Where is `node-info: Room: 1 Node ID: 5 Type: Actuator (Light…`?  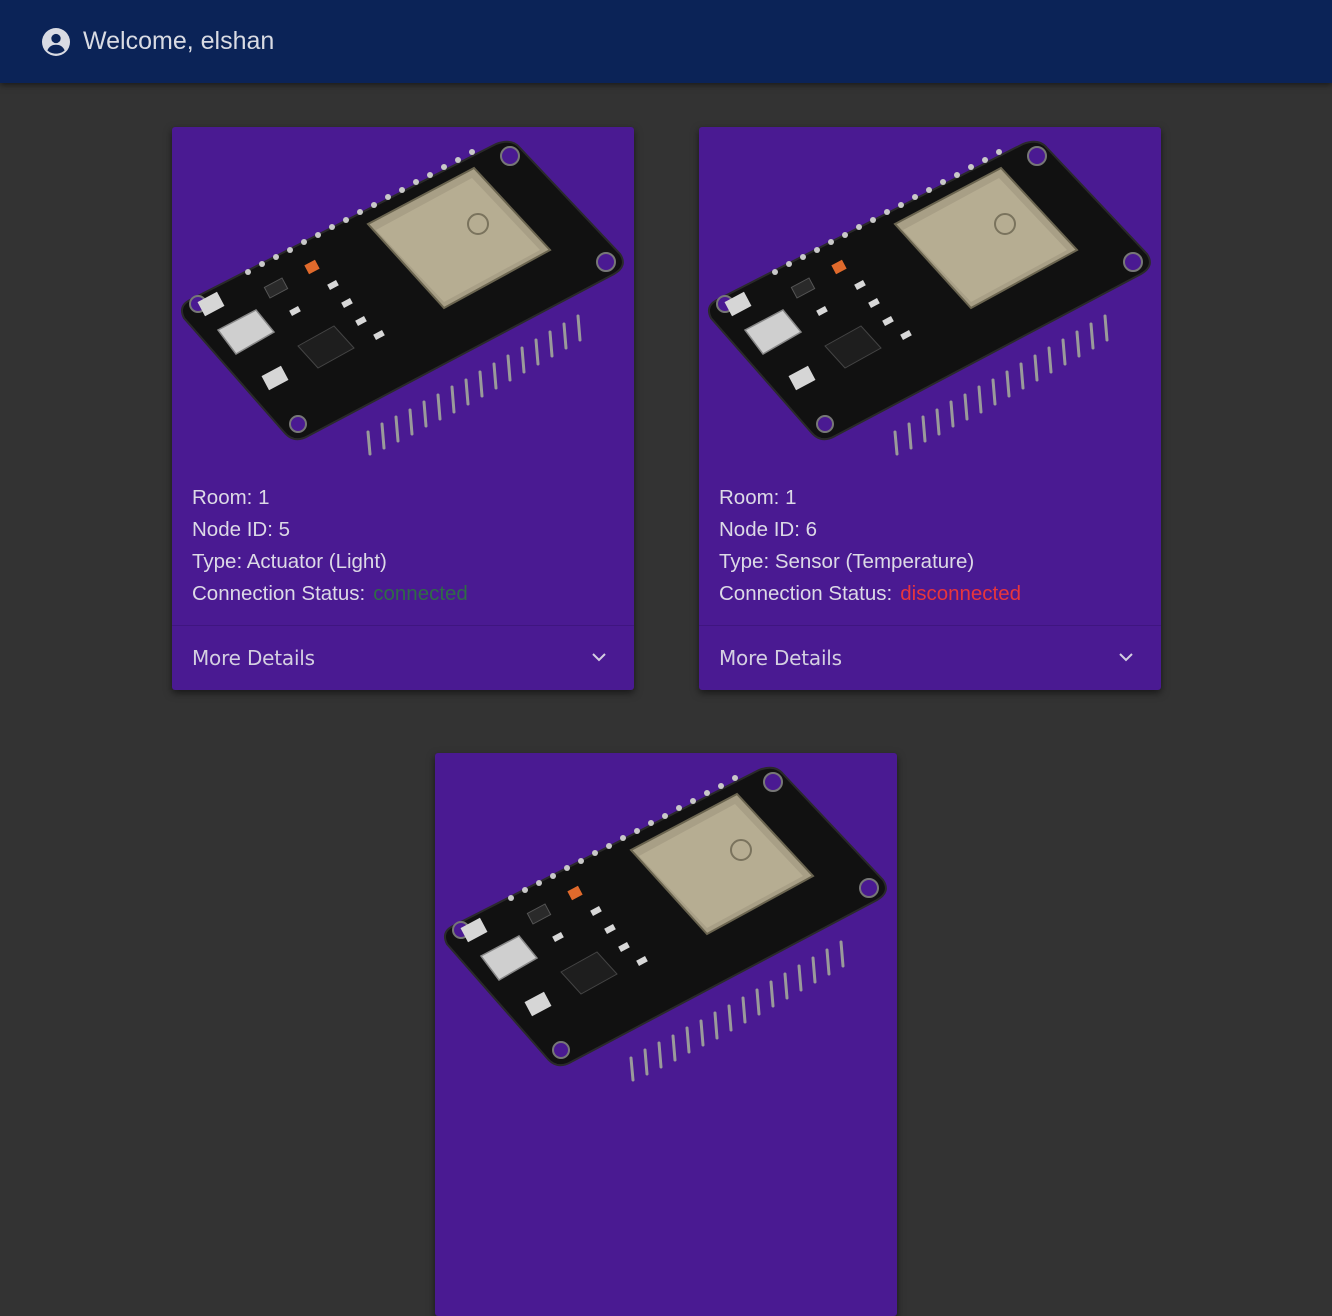 node-info: Room: 1 Node ID: 5 Type: Actuator (Light… is located at coordinates (330, 546).